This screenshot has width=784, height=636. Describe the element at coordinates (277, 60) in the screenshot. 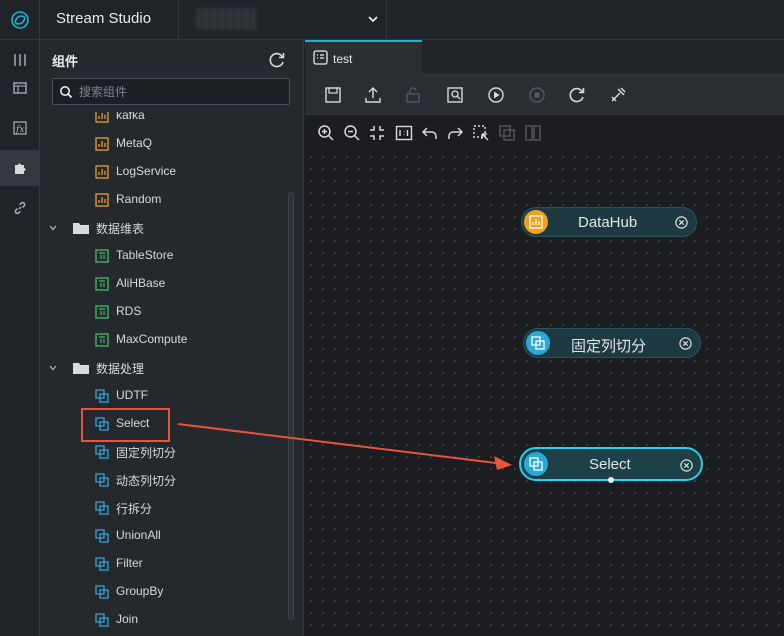

I see `refresh-icon` at that location.